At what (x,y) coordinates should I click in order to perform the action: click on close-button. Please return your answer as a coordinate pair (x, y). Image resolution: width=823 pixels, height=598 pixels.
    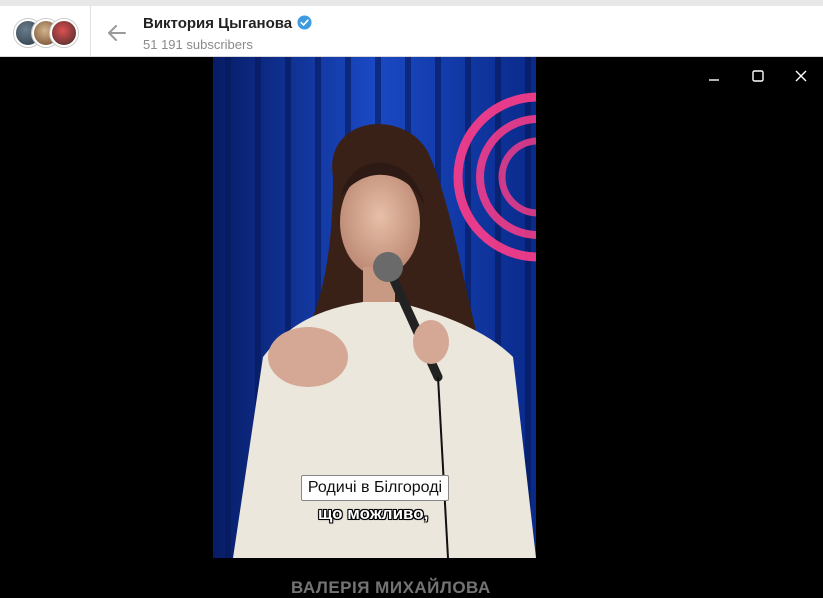
    Looking at the image, I should click on (801, 76).